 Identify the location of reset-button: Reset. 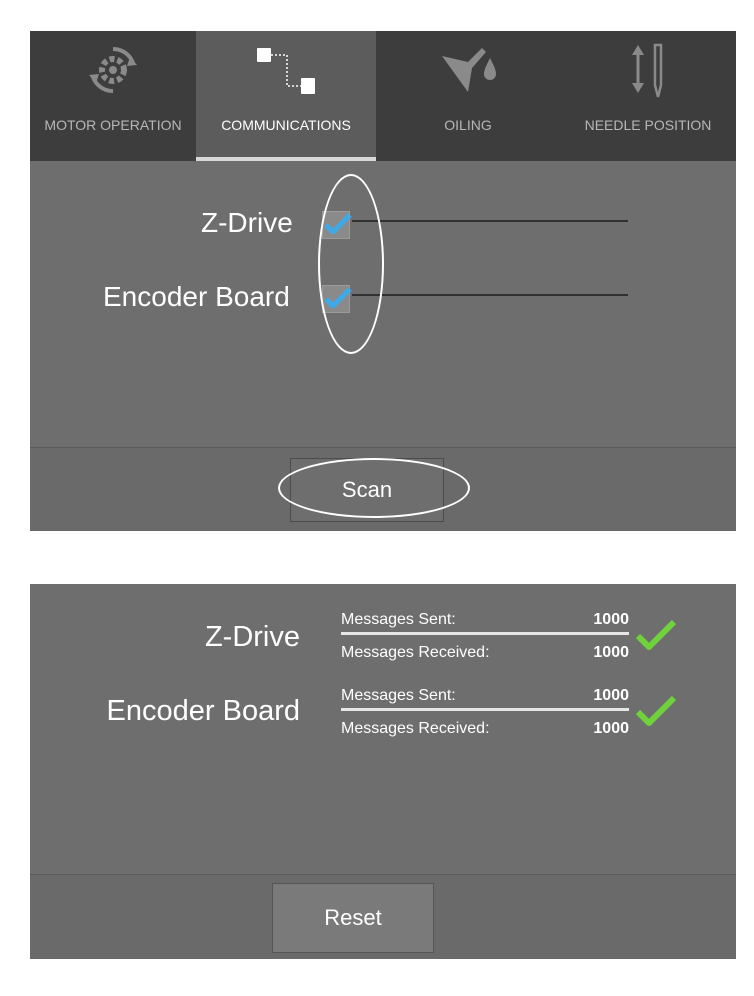
(353, 918).